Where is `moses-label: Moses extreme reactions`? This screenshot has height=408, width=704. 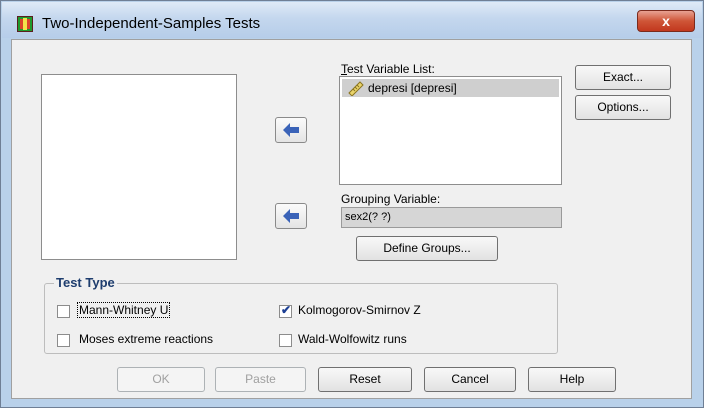 moses-label: Moses extreme reactions is located at coordinates (146, 339).